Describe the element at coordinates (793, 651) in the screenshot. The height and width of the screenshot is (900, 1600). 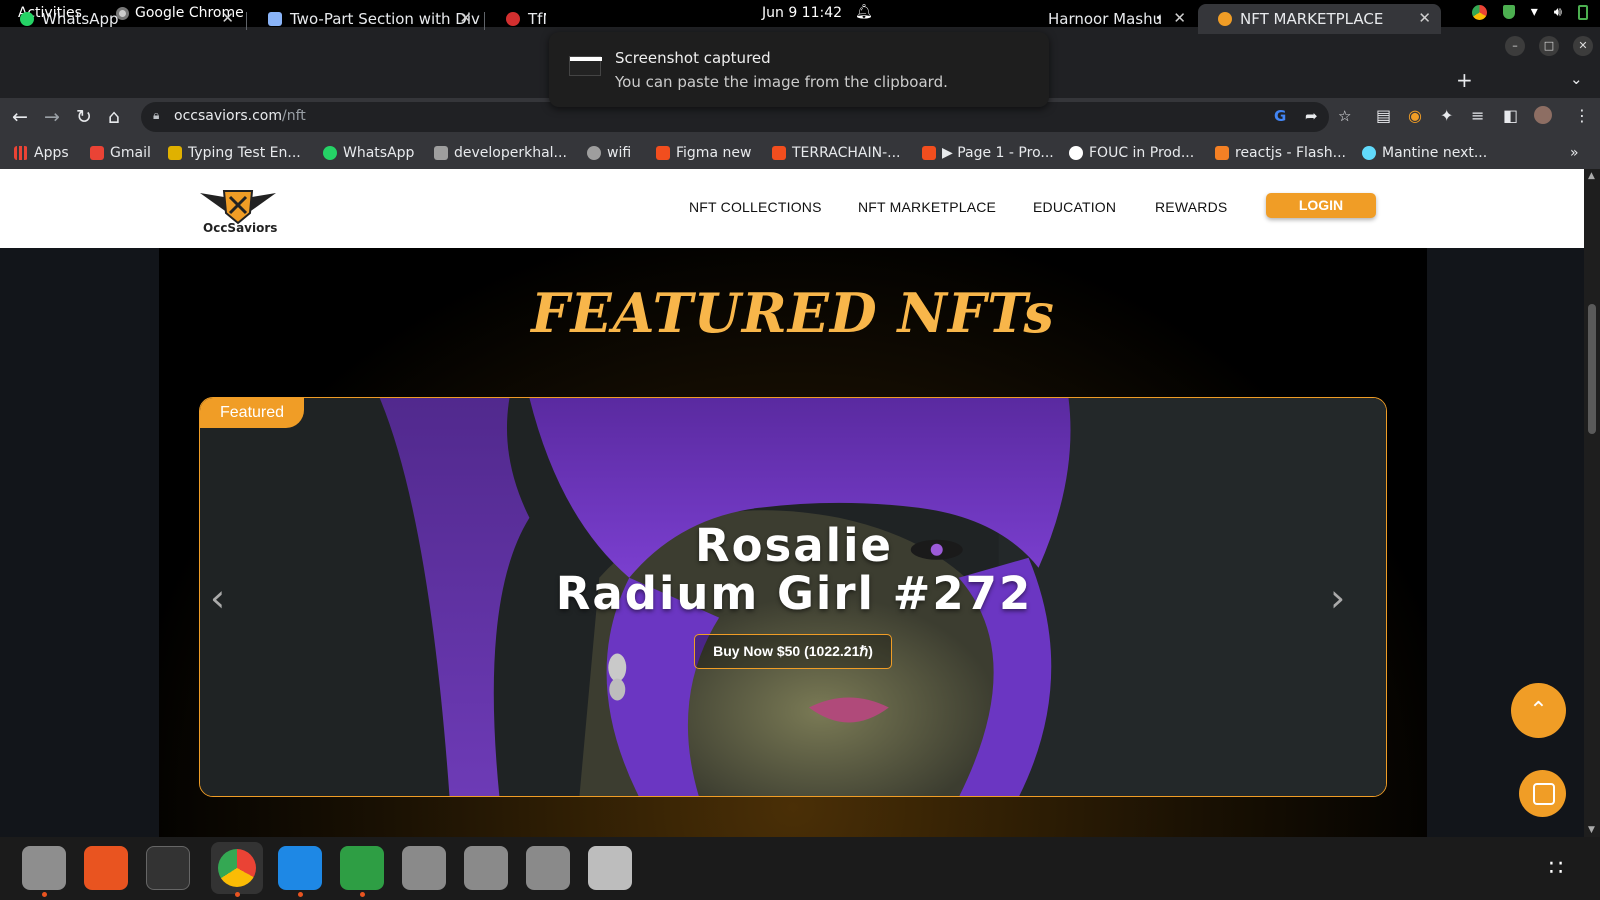
I see `buy-now-button: Buy Now $50 (1022.21ℏ)` at that location.